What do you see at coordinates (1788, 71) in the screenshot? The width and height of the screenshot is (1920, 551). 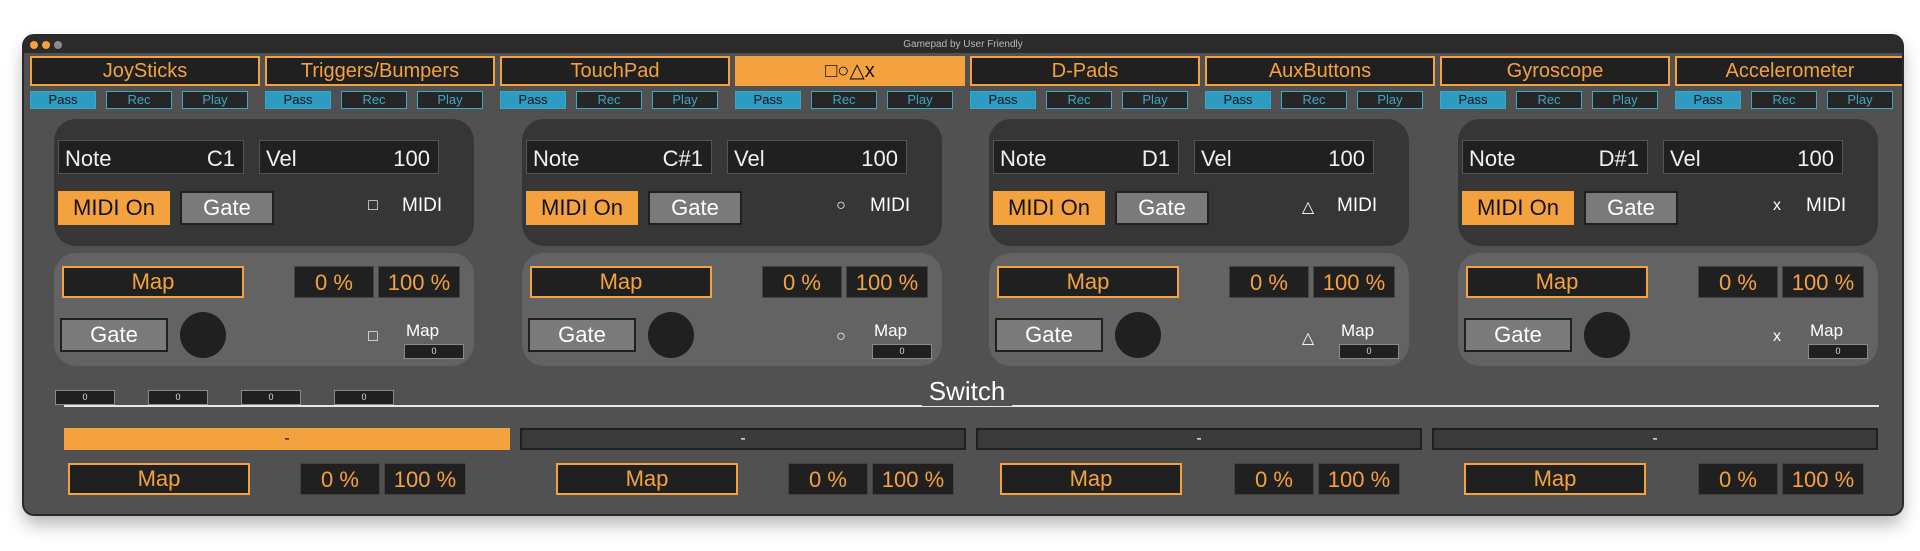 I see `tab-8: Accelerometer` at bounding box center [1788, 71].